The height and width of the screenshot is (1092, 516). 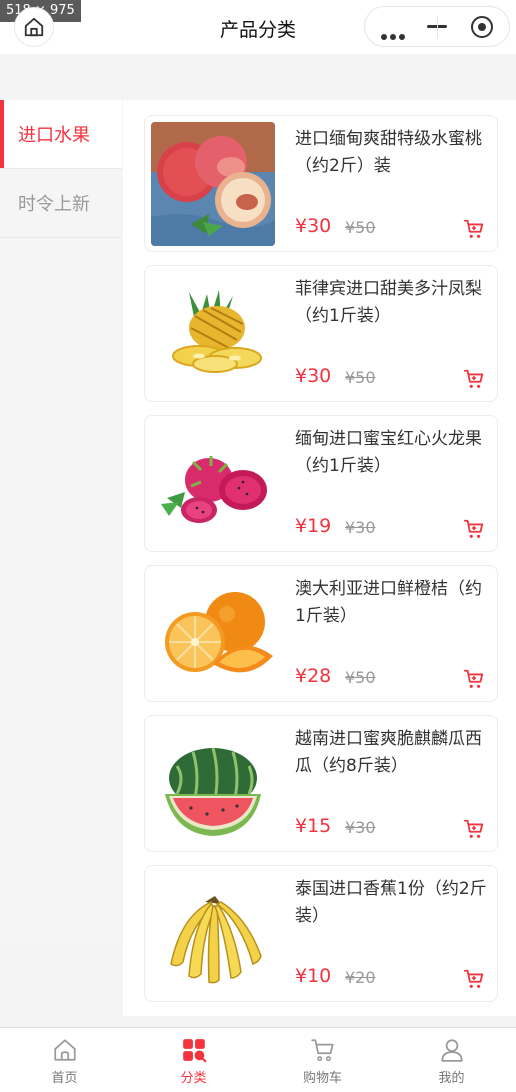 I want to click on product-name: 缅甸进口蜜宝红心火龙果（约1斤装）, so click(x=388, y=452).